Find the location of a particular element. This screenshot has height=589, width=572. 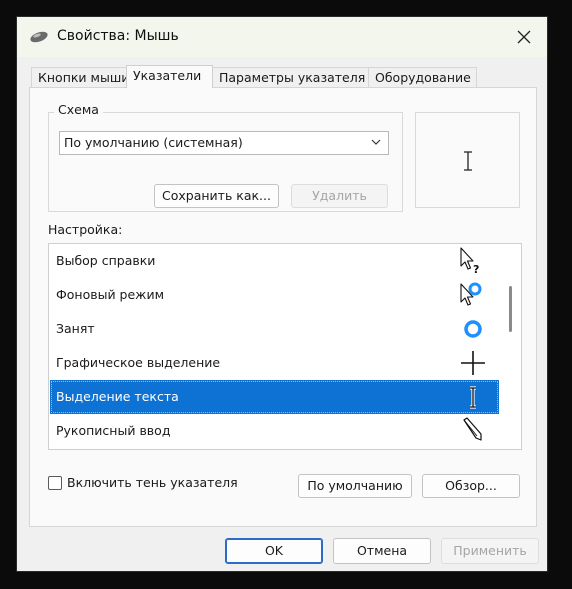

ok-button: OK is located at coordinates (274, 551).